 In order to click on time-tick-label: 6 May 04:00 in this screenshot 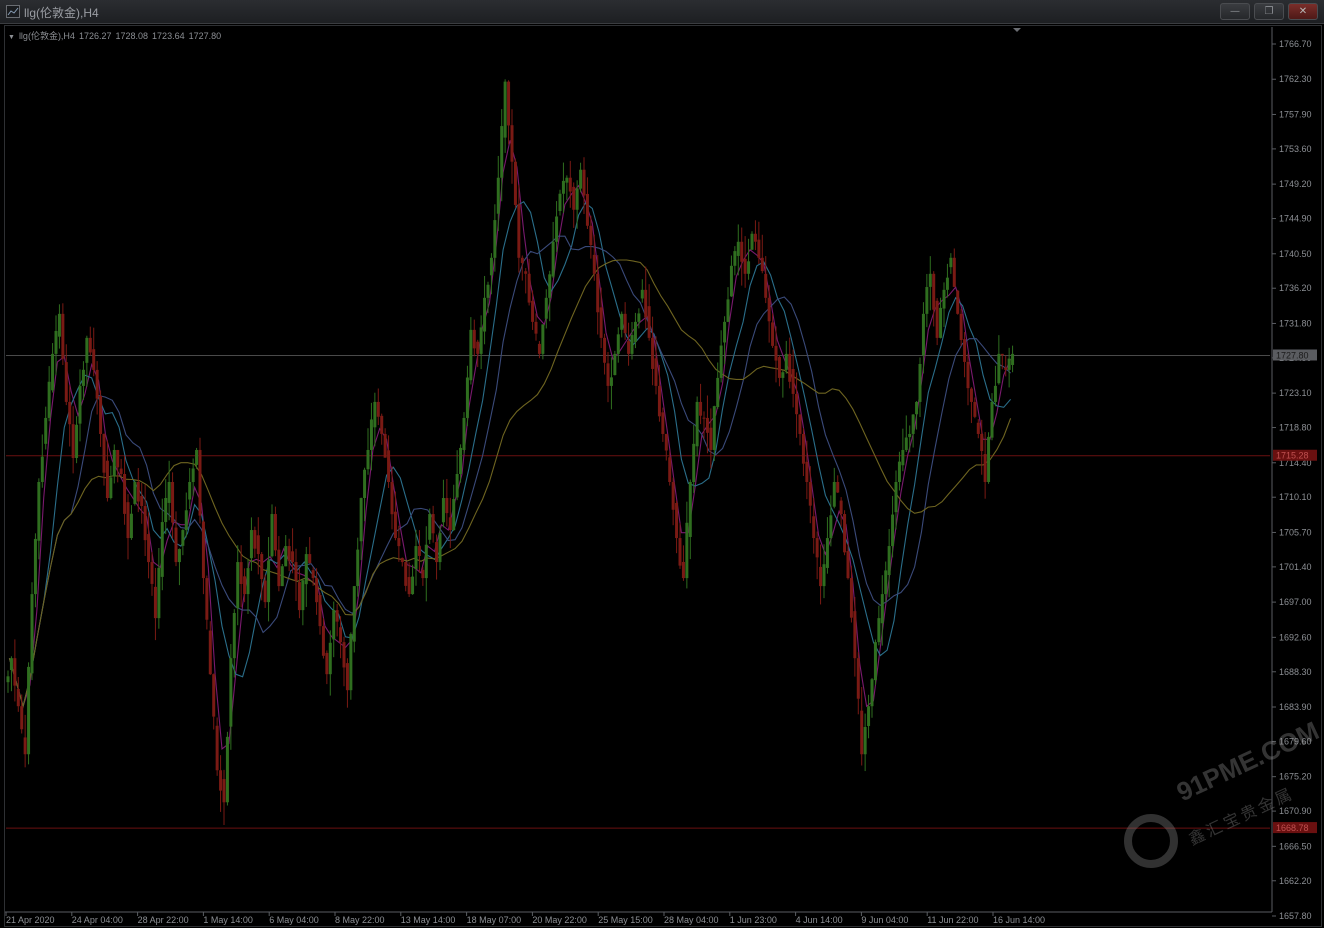, I will do `click(294, 920)`.